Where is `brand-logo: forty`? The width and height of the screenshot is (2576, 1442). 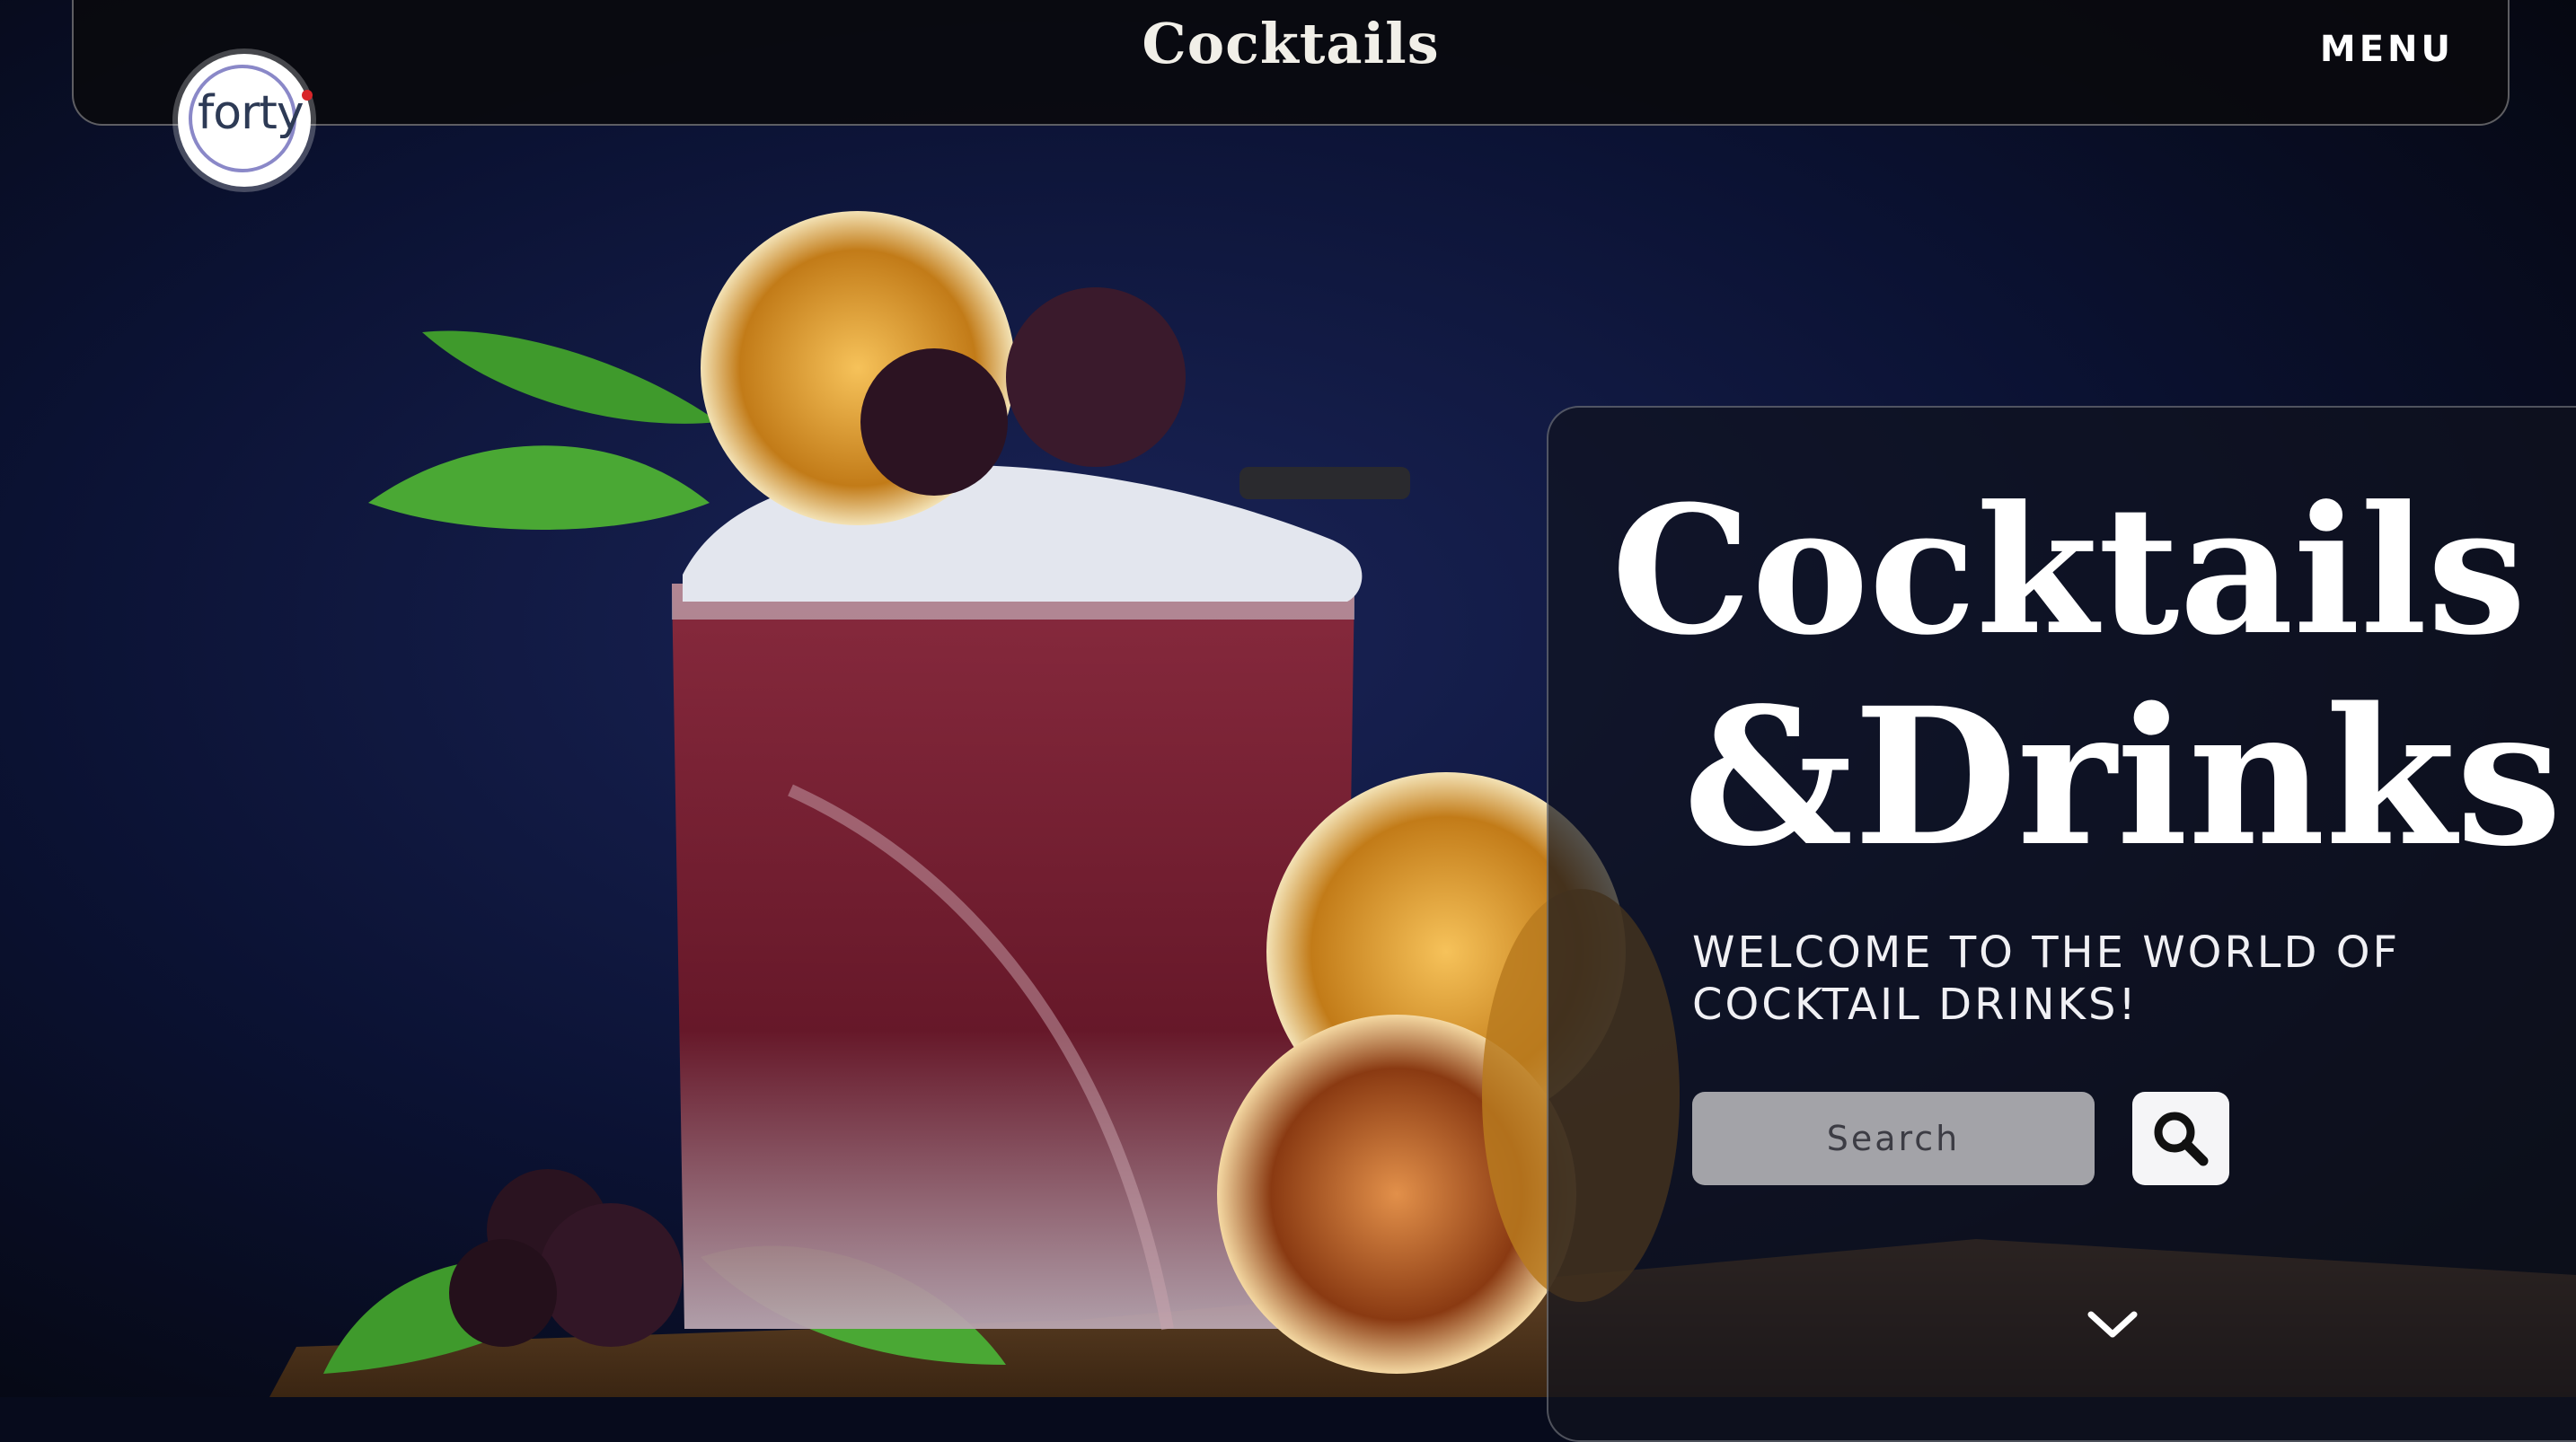 brand-logo: forty is located at coordinates (245, 120).